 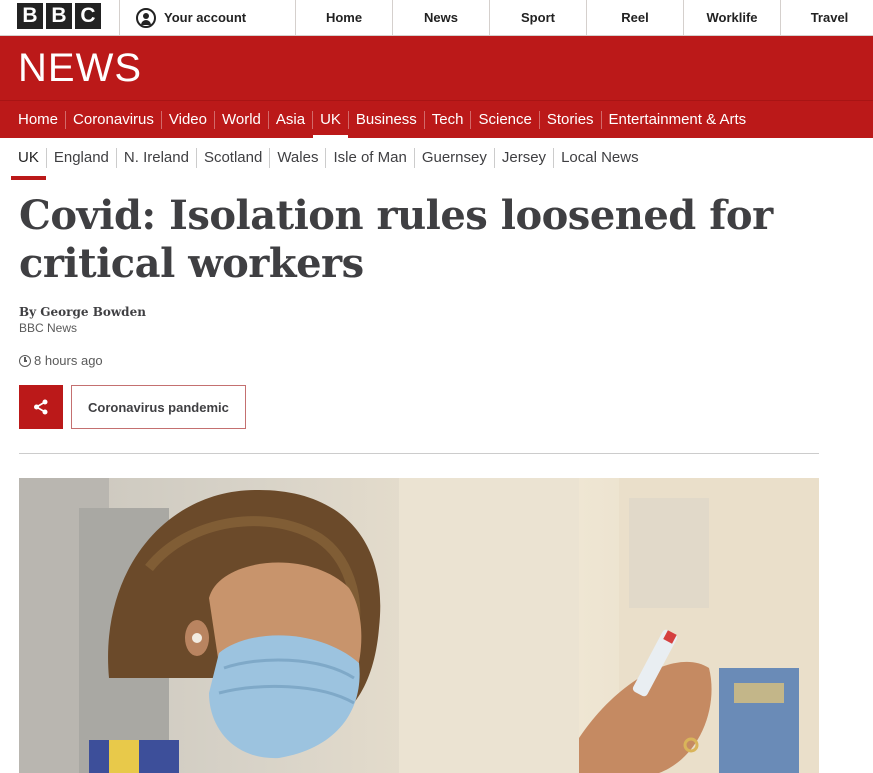 What do you see at coordinates (448, 119) in the screenshot?
I see `section-nav-tech: Tech` at bounding box center [448, 119].